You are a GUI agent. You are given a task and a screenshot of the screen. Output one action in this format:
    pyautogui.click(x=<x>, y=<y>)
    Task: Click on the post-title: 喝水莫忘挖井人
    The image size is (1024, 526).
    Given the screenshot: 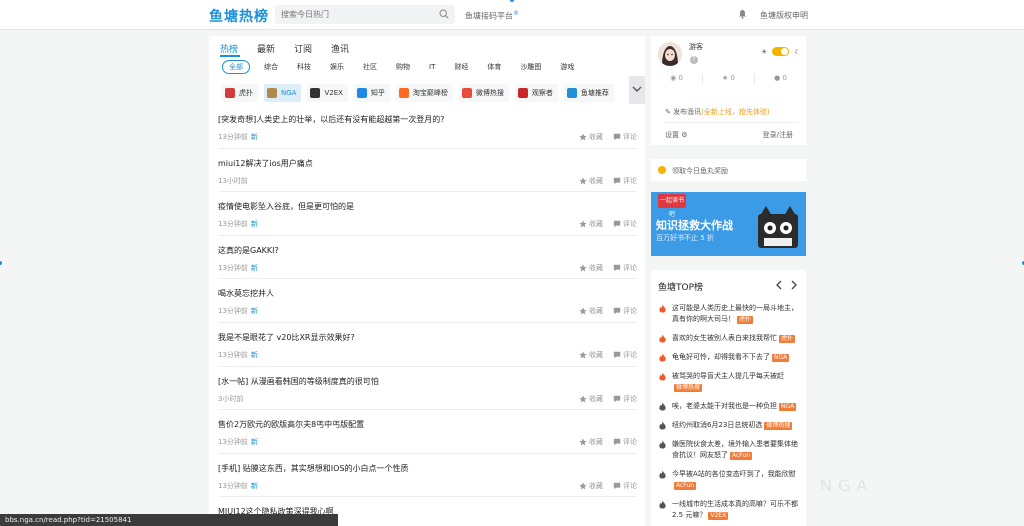 What is the action you would take?
    pyautogui.click(x=246, y=293)
    